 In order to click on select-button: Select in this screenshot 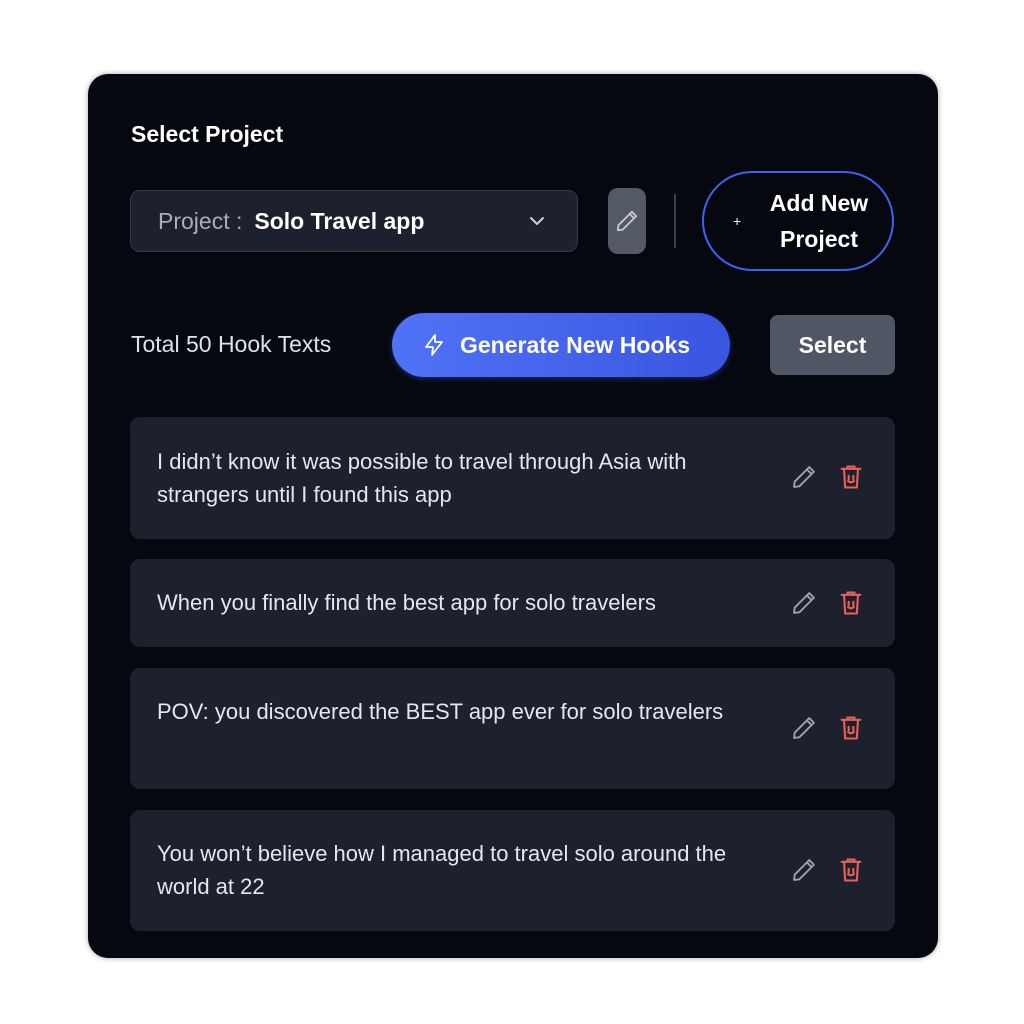, I will do `click(832, 345)`.